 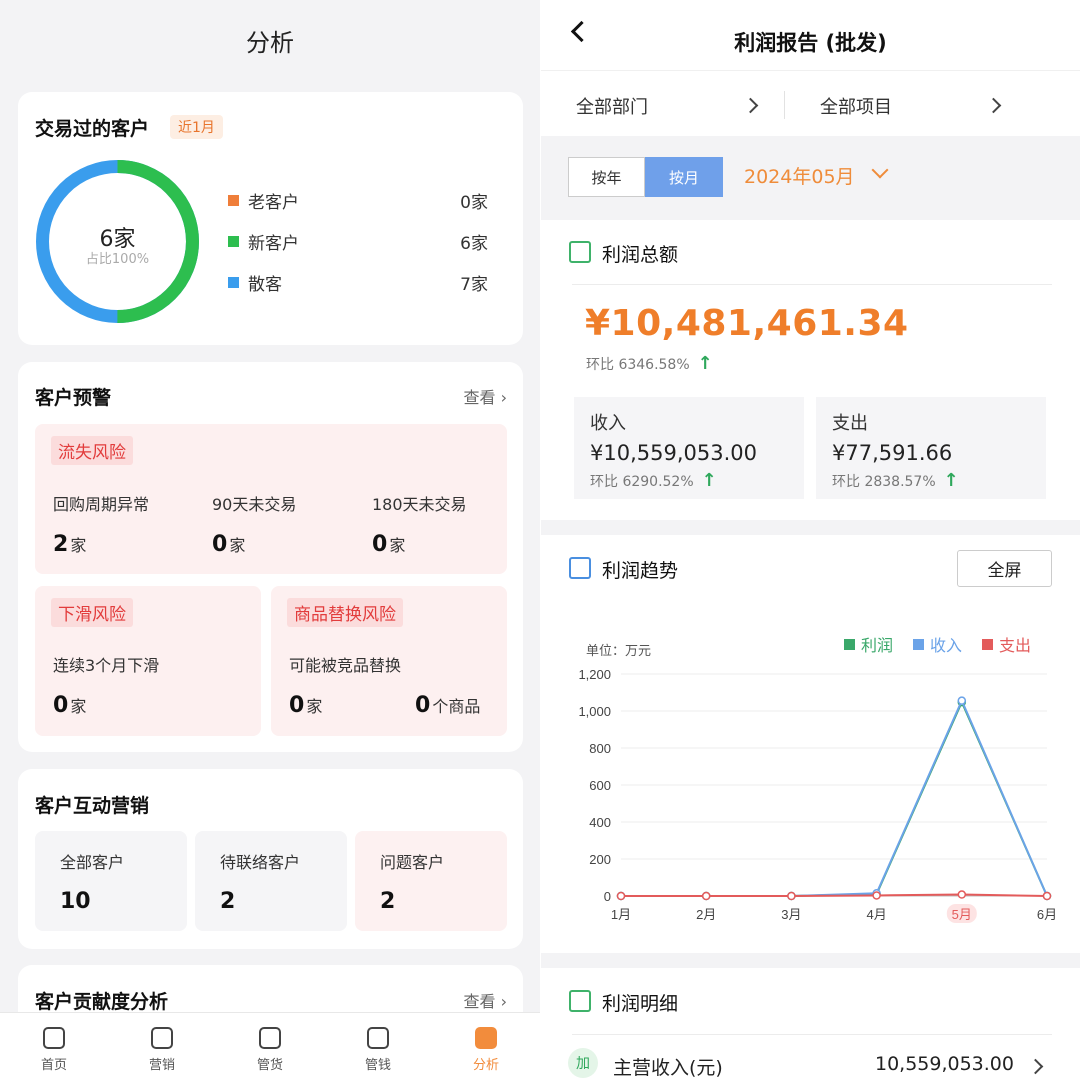 What do you see at coordinates (600, 859) in the screenshot?
I see `y-tick-label: 200` at bounding box center [600, 859].